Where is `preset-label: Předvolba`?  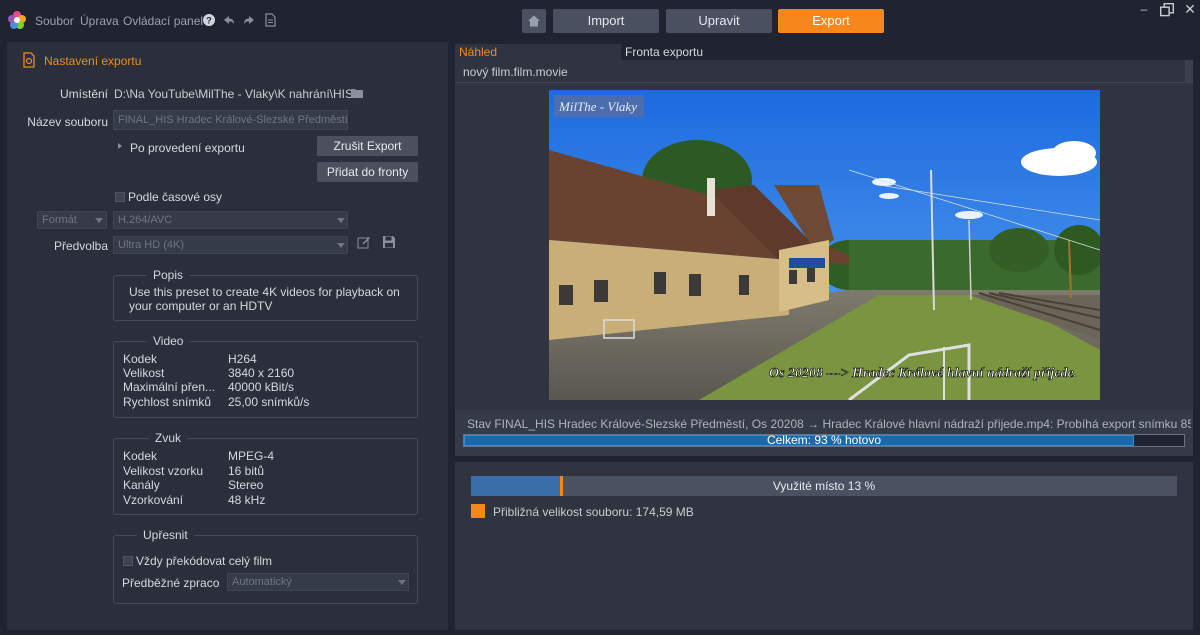
preset-label: Předvolba is located at coordinates (80, 246).